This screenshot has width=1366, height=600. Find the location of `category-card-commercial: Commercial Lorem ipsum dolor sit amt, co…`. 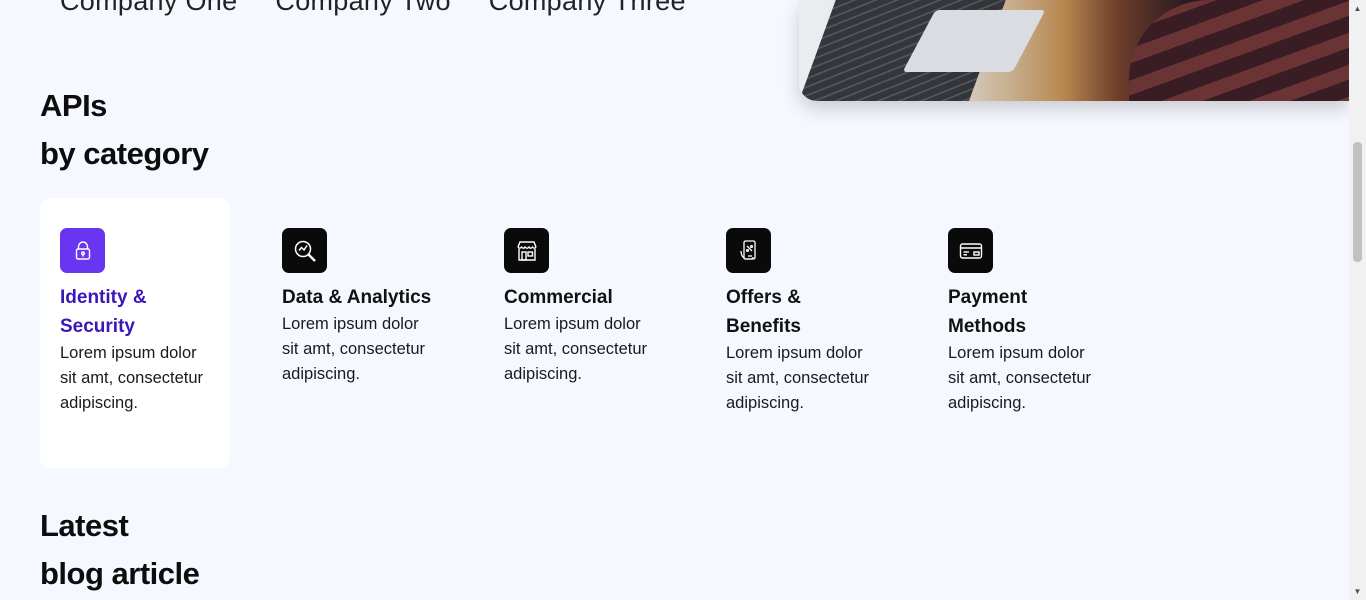

category-card-commercial: Commercial Lorem ipsum dolor sit amt, co… is located at coordinates (579, 333).